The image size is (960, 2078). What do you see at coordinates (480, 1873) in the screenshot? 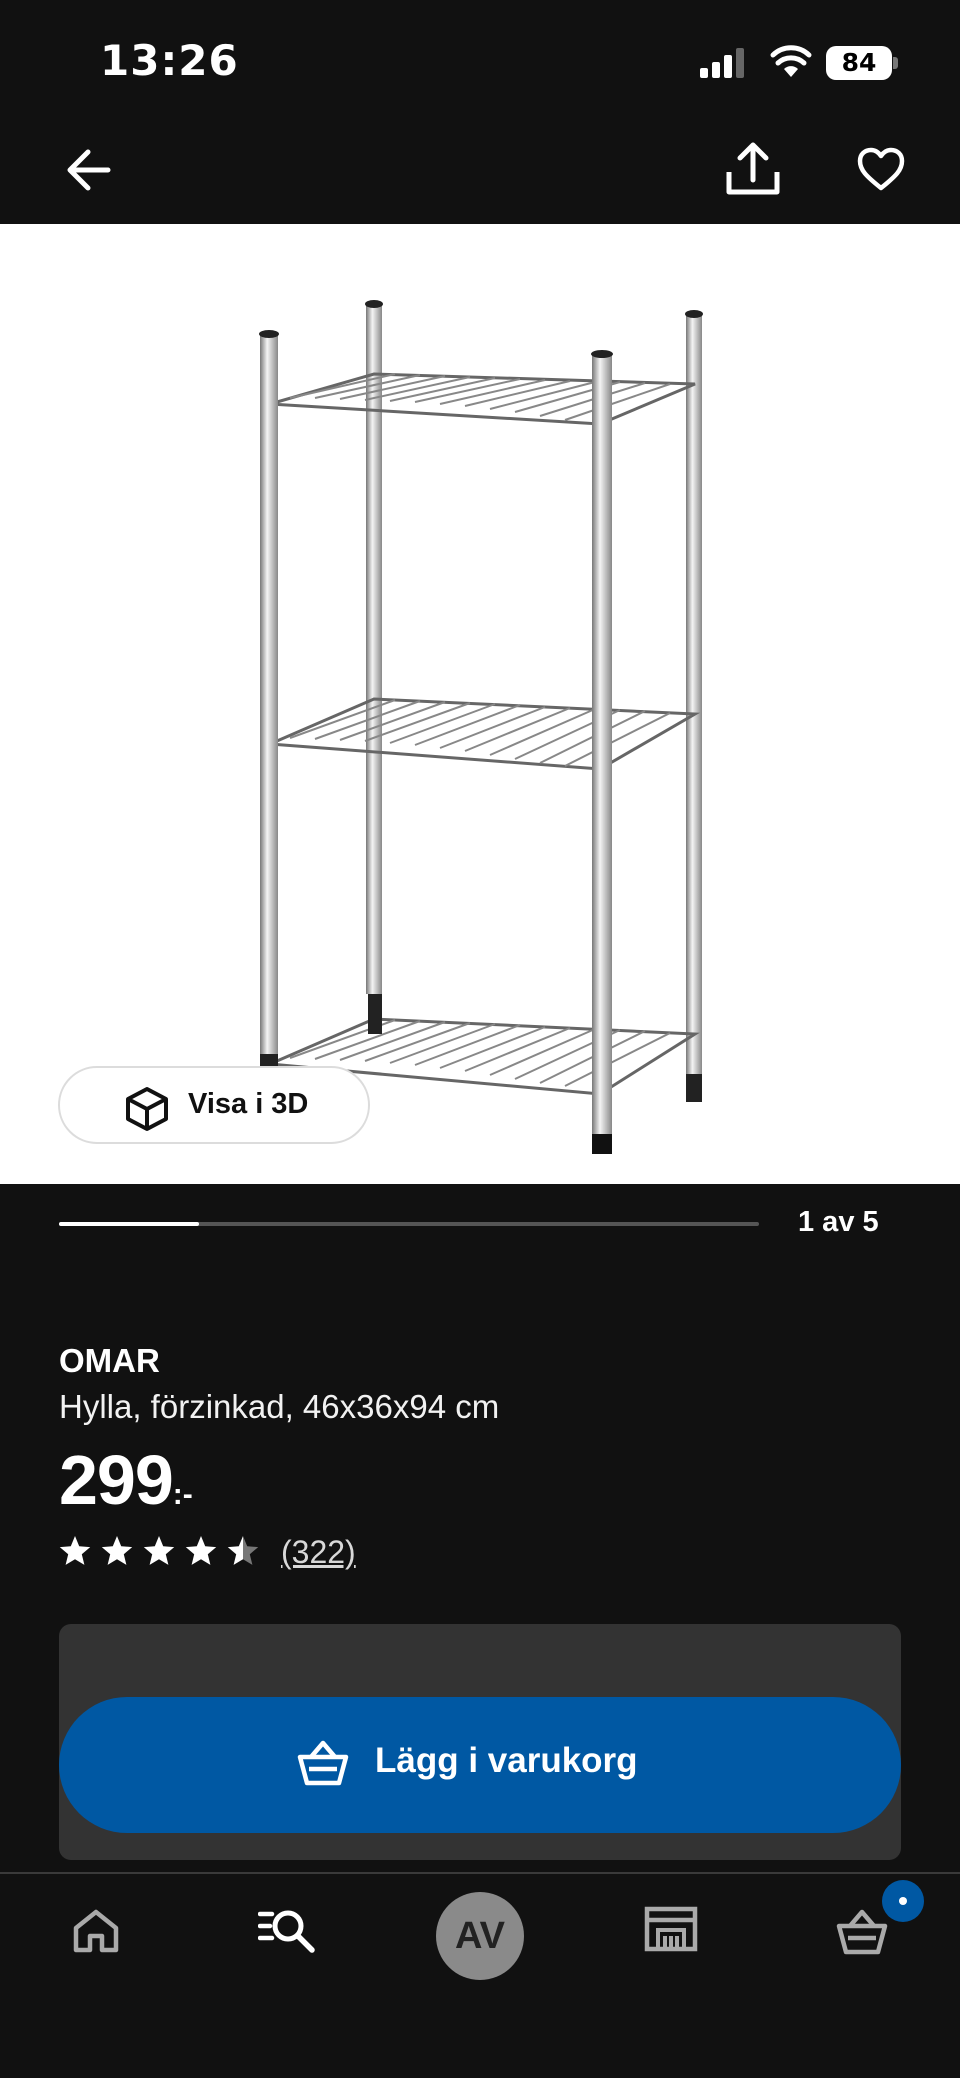
I see `bottom-nav-divider` at bounding box center [480, 1873].